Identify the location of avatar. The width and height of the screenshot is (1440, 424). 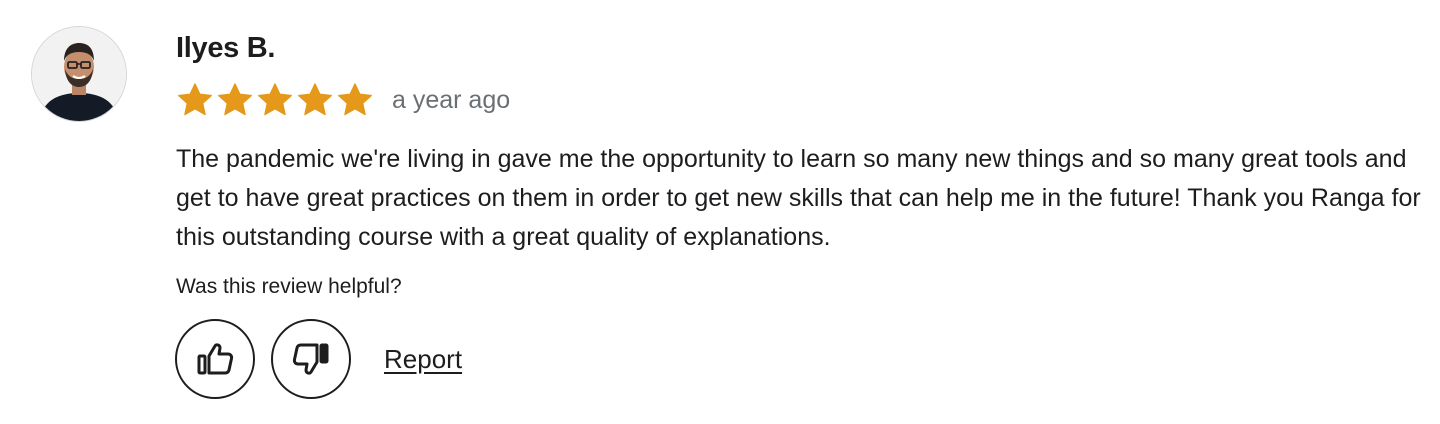
(79, 74).